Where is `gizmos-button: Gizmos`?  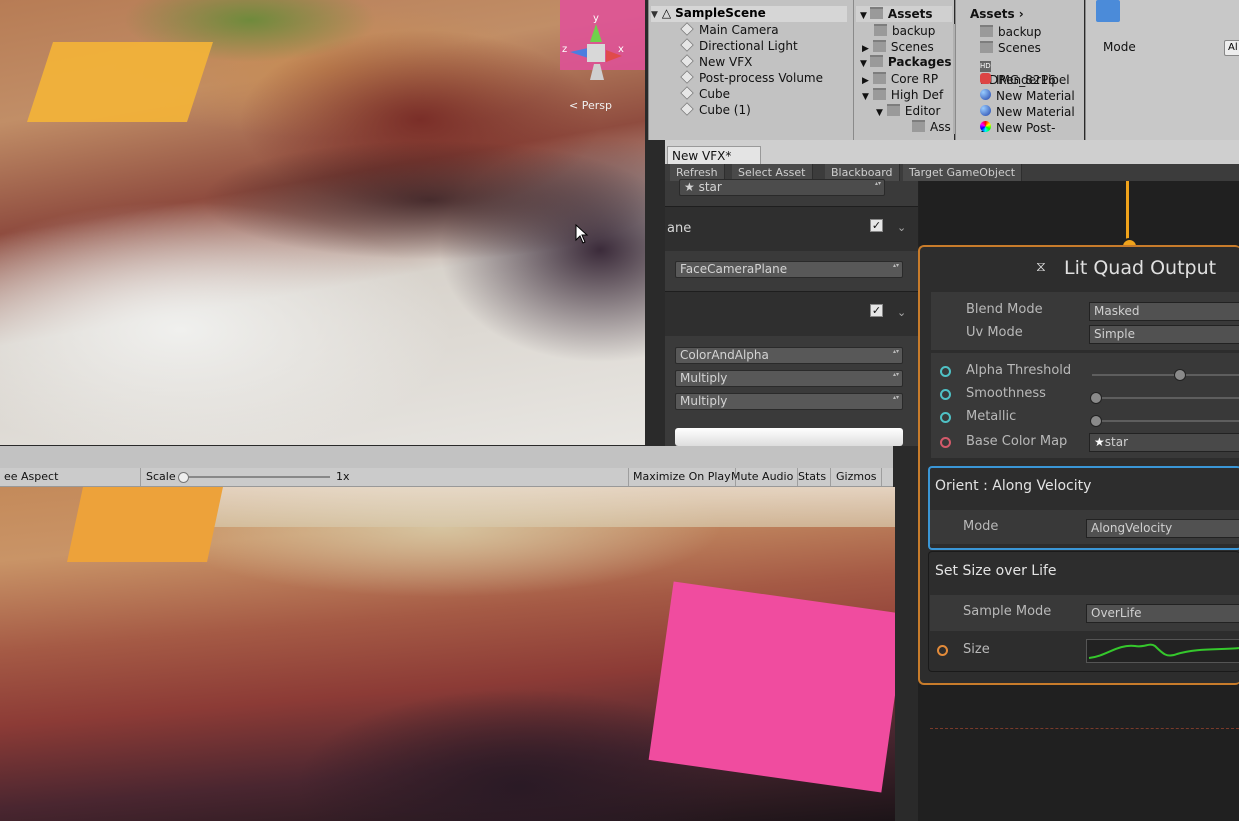
gizmos-button: Gizmos is located at coordinates (857, 477).